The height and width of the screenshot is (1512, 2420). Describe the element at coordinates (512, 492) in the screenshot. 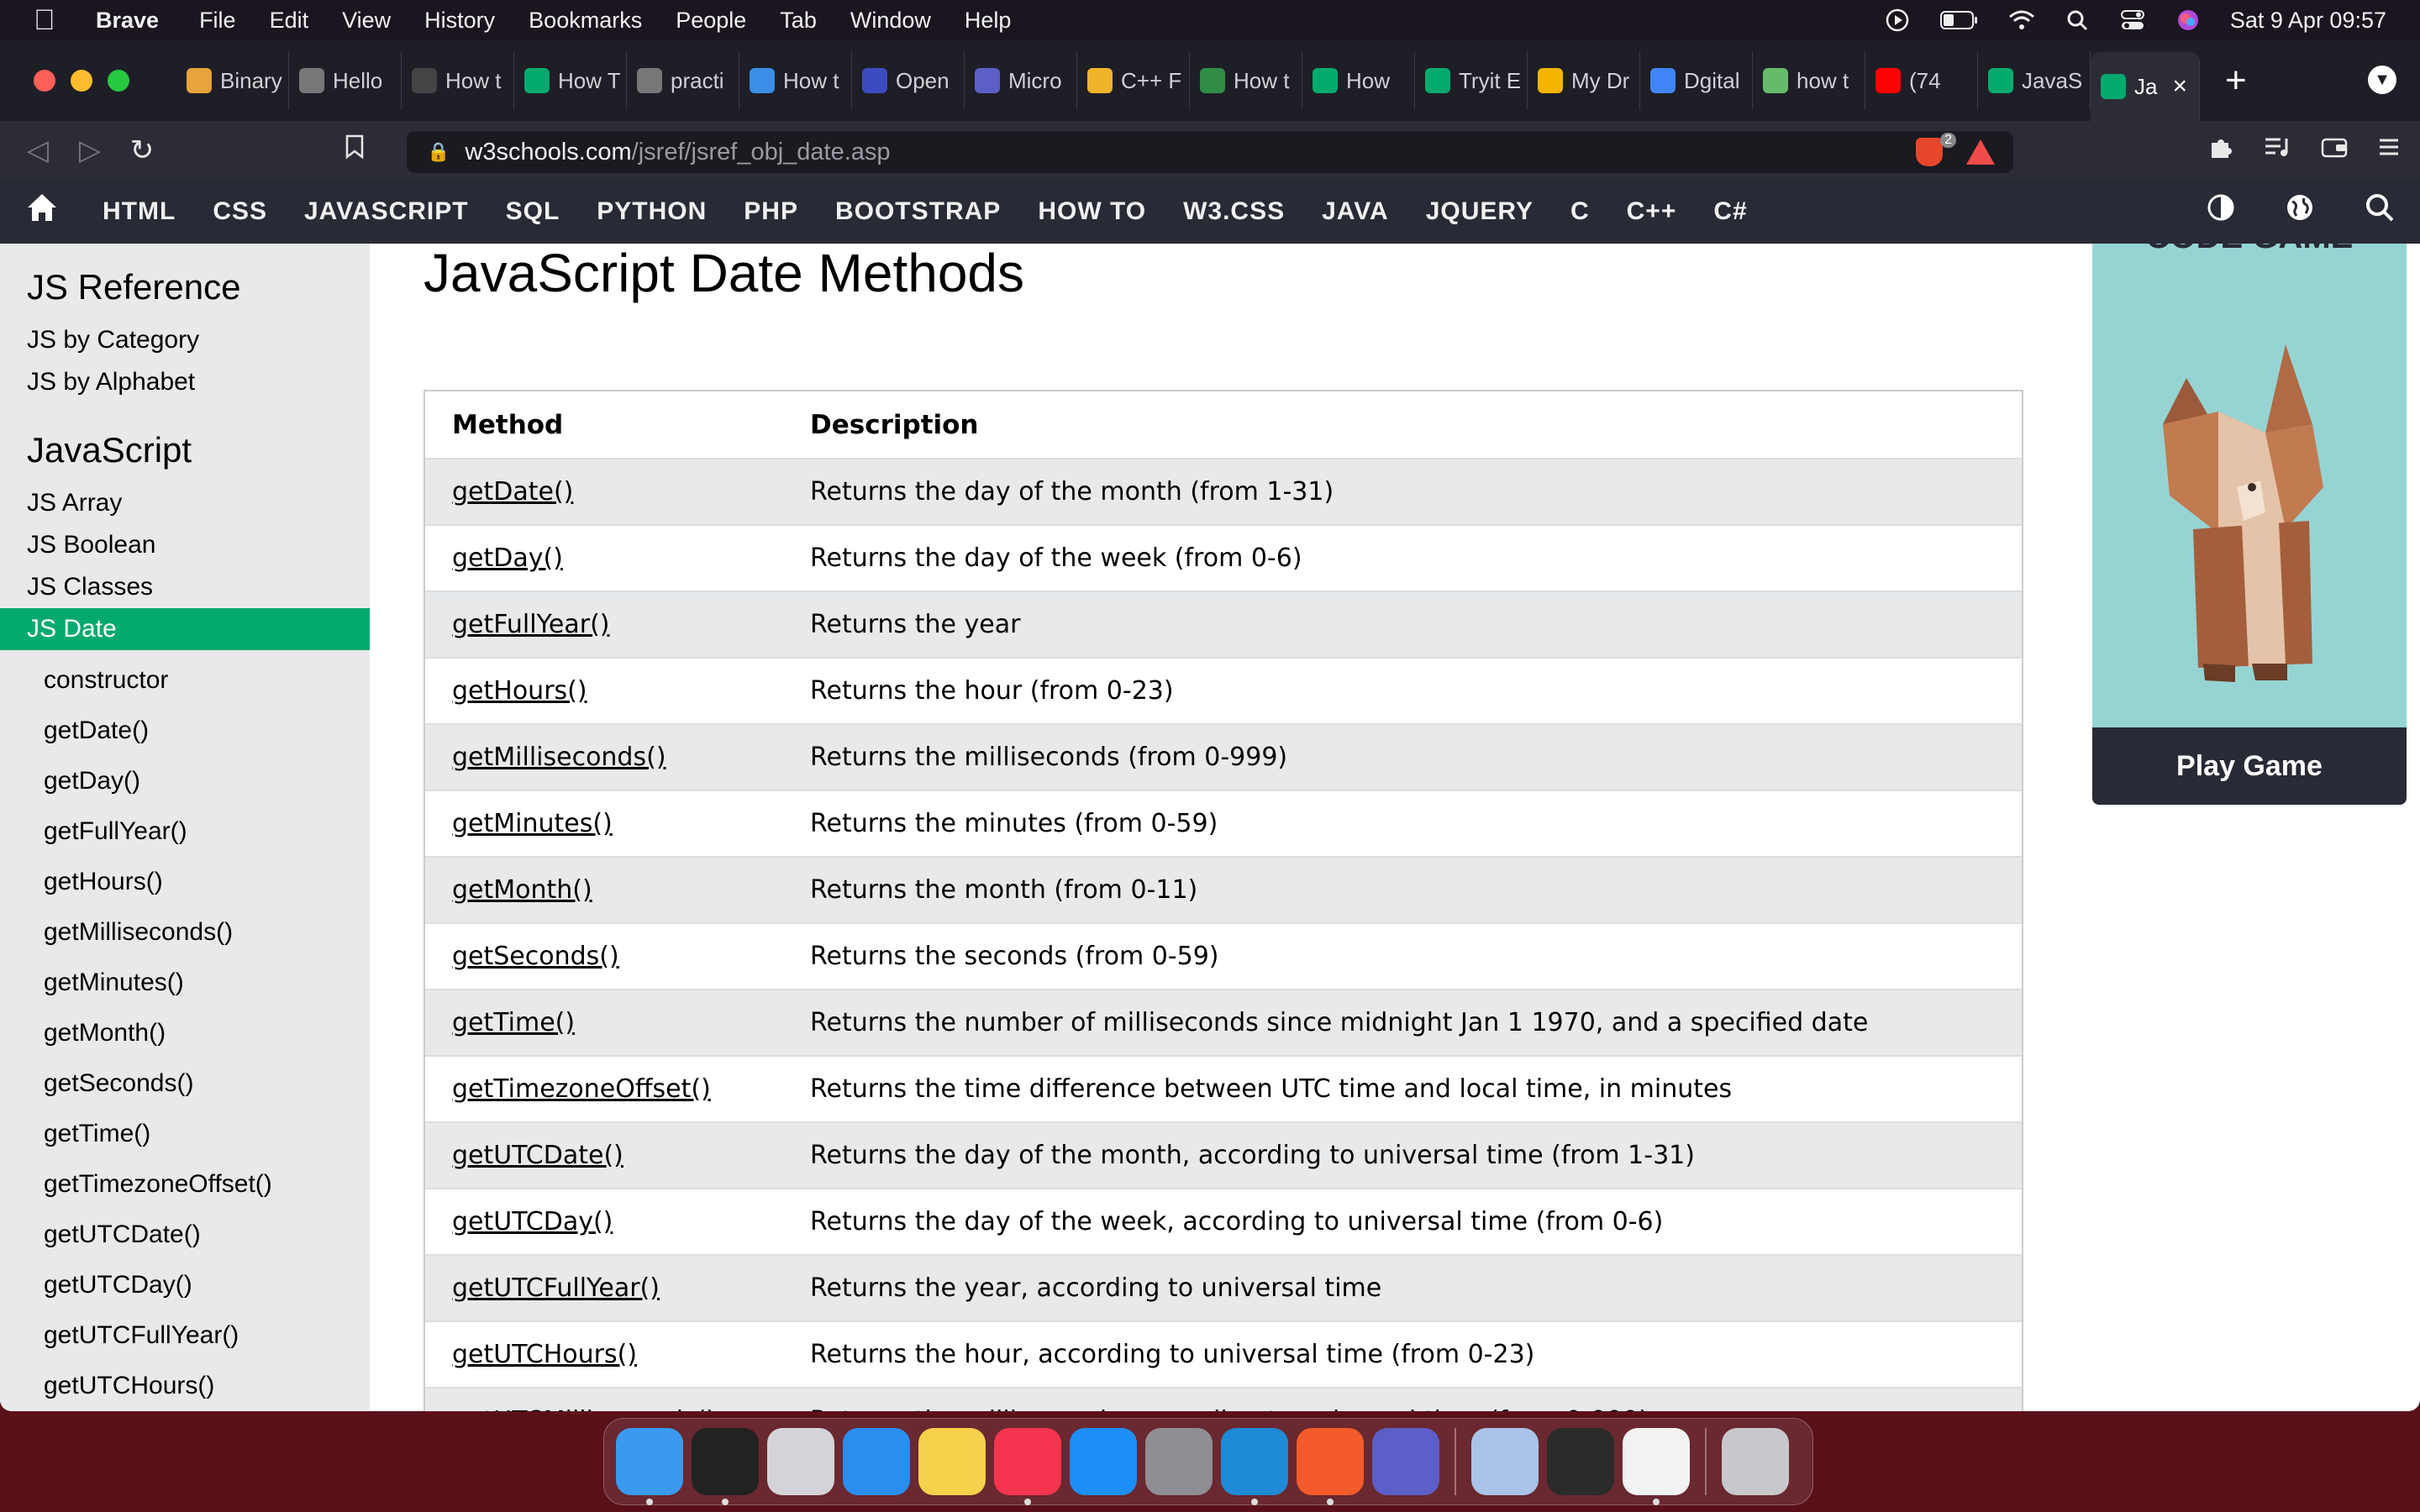

I see `method-link: getDate()` at that location.